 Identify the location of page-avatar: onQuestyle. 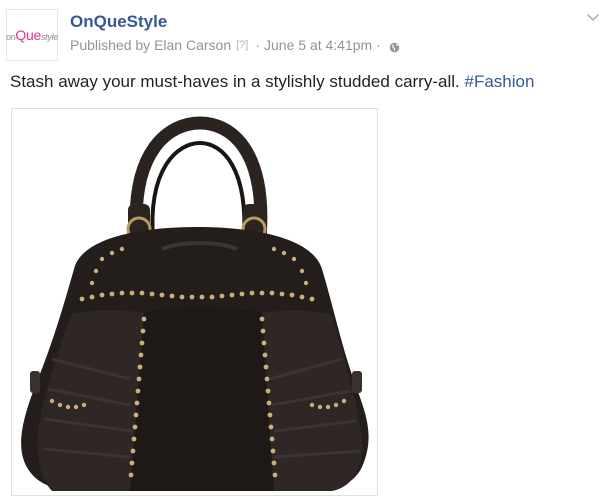
(32, 35).